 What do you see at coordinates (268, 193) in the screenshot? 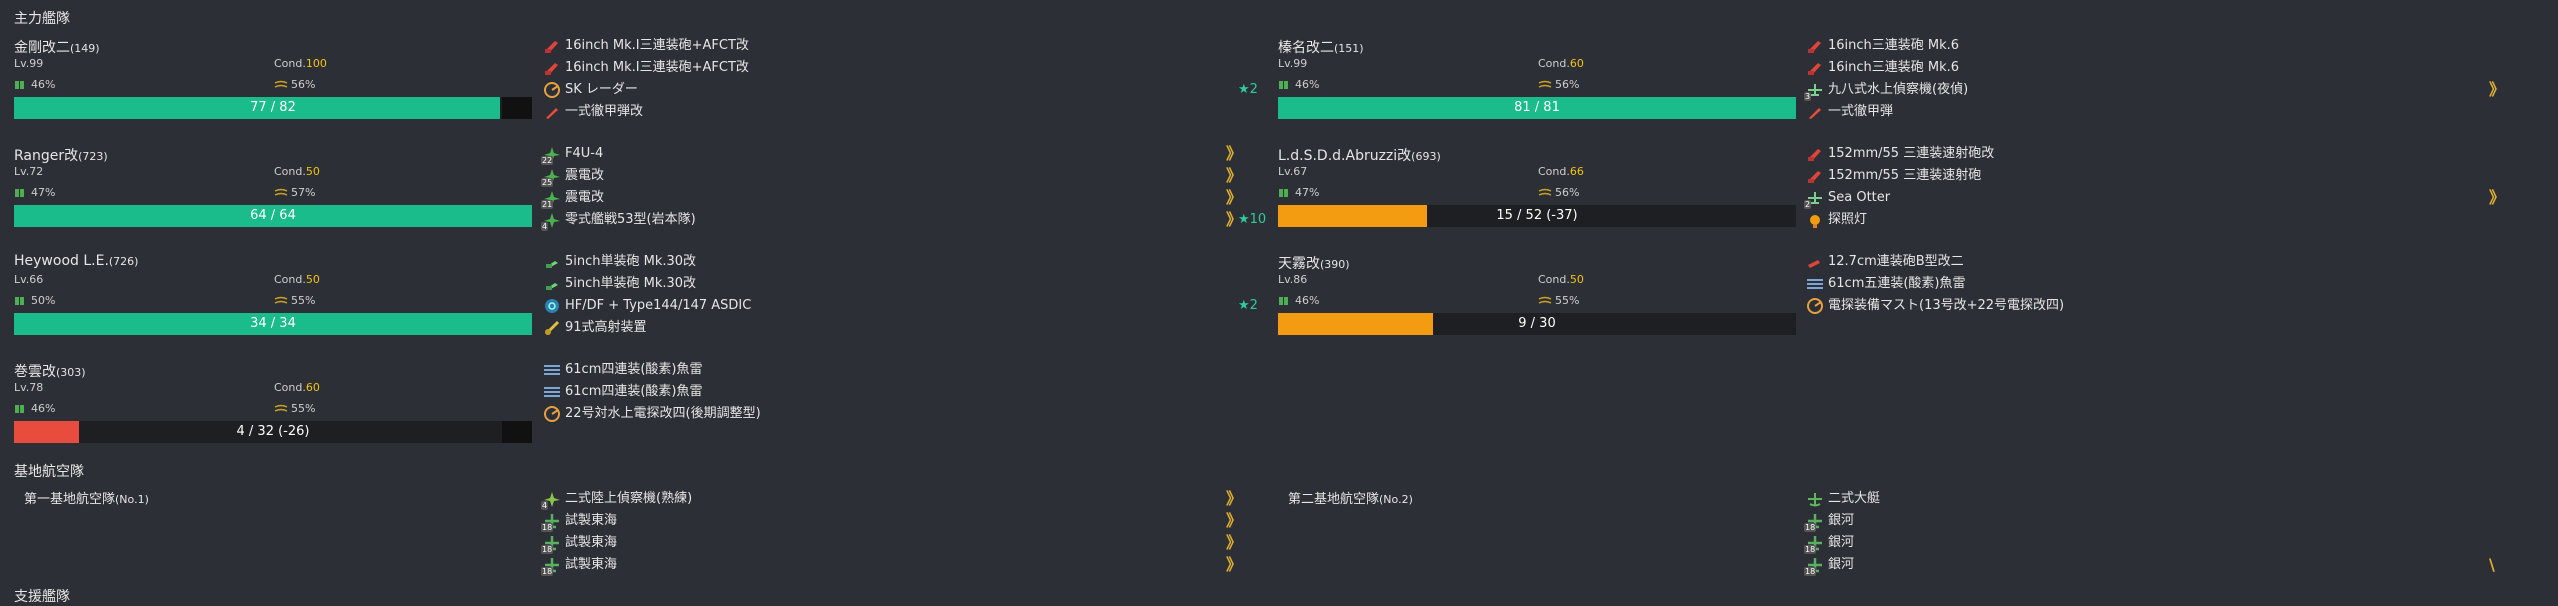
I see `ship-card: Ranger改(723) Lv.72 Cond.50 47% 57% 64 / 64` at bounding box center [268, 193].